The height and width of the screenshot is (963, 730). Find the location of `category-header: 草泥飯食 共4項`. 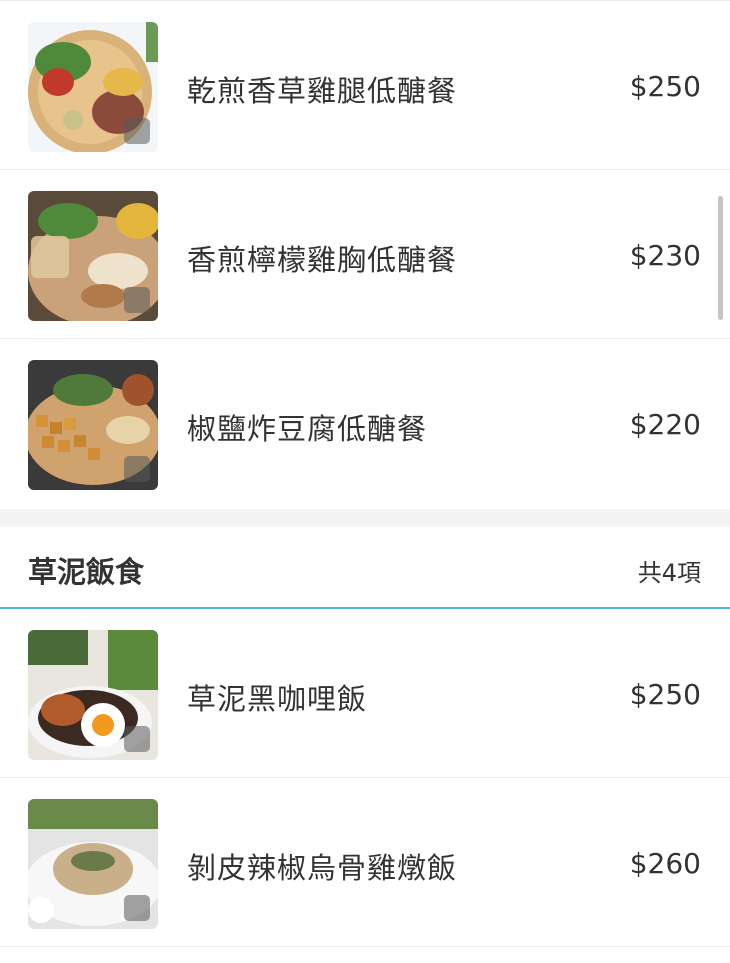

category-header: 草泥飯食 共4項 is located at coordinates (365, 568).